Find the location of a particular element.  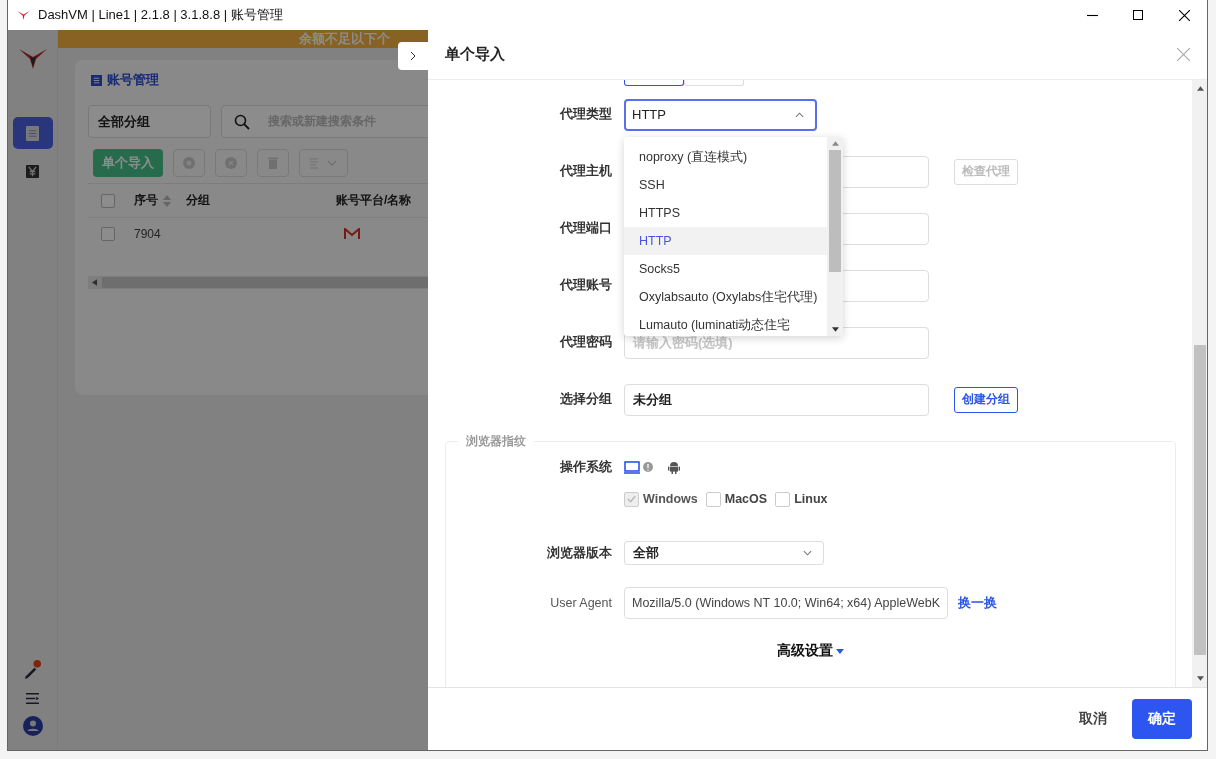

android-icon is located at coordinates (674, 467).